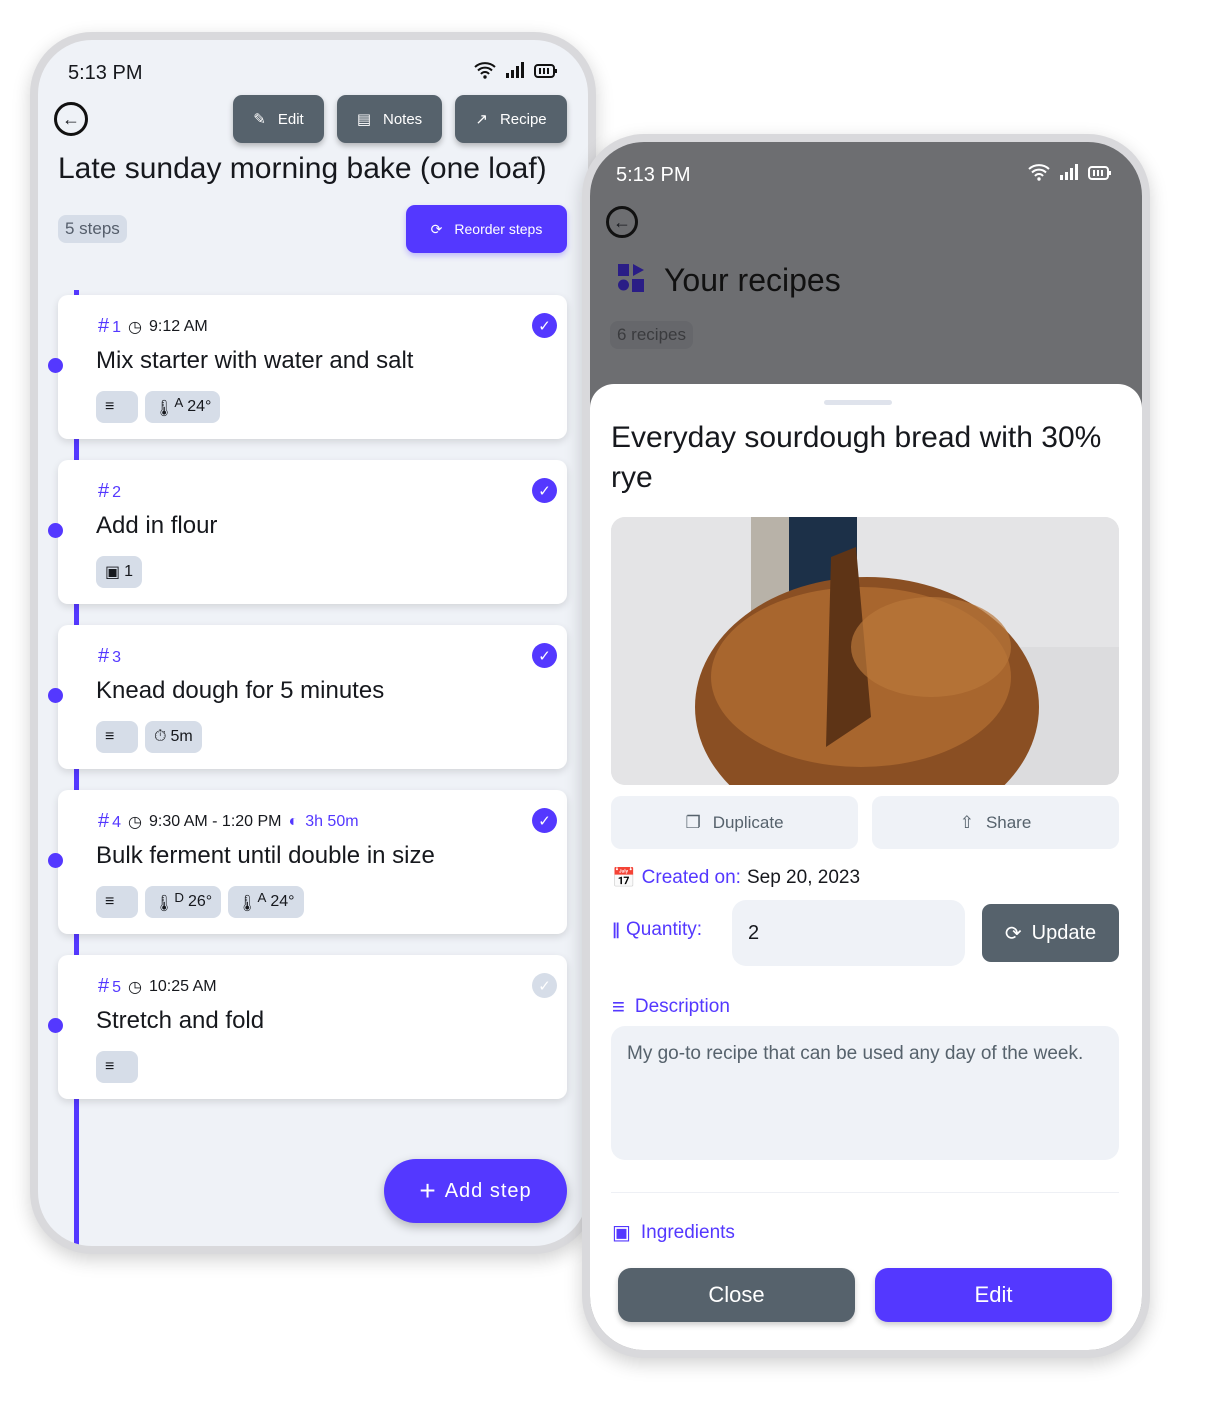  What do you see at coordinates (488, 1190) in the screenshot?
I see `add-step-label: Add step` at bounding box center [488, 1190].